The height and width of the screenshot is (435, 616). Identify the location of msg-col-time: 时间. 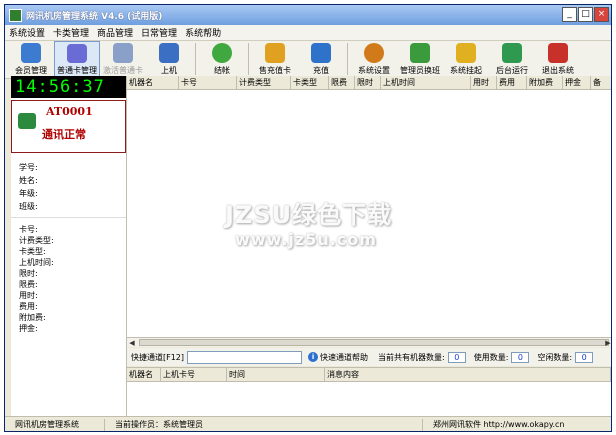
(276, 374).